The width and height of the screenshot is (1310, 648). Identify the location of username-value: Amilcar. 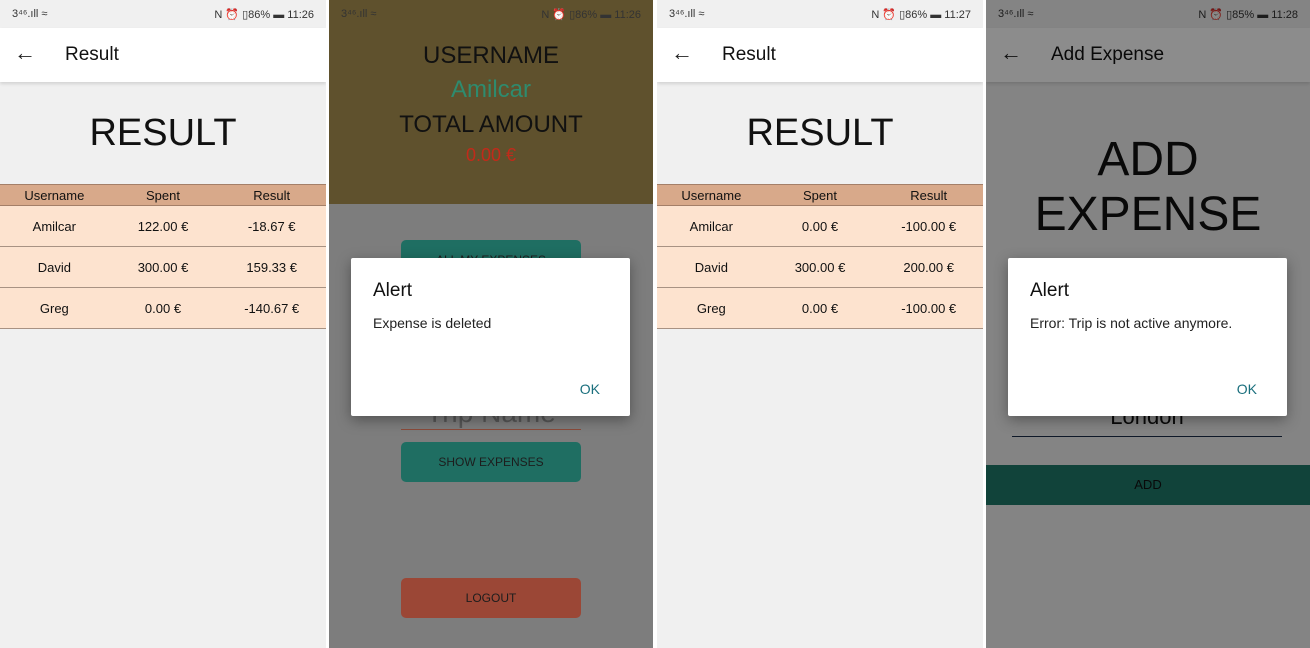
(490, 89).